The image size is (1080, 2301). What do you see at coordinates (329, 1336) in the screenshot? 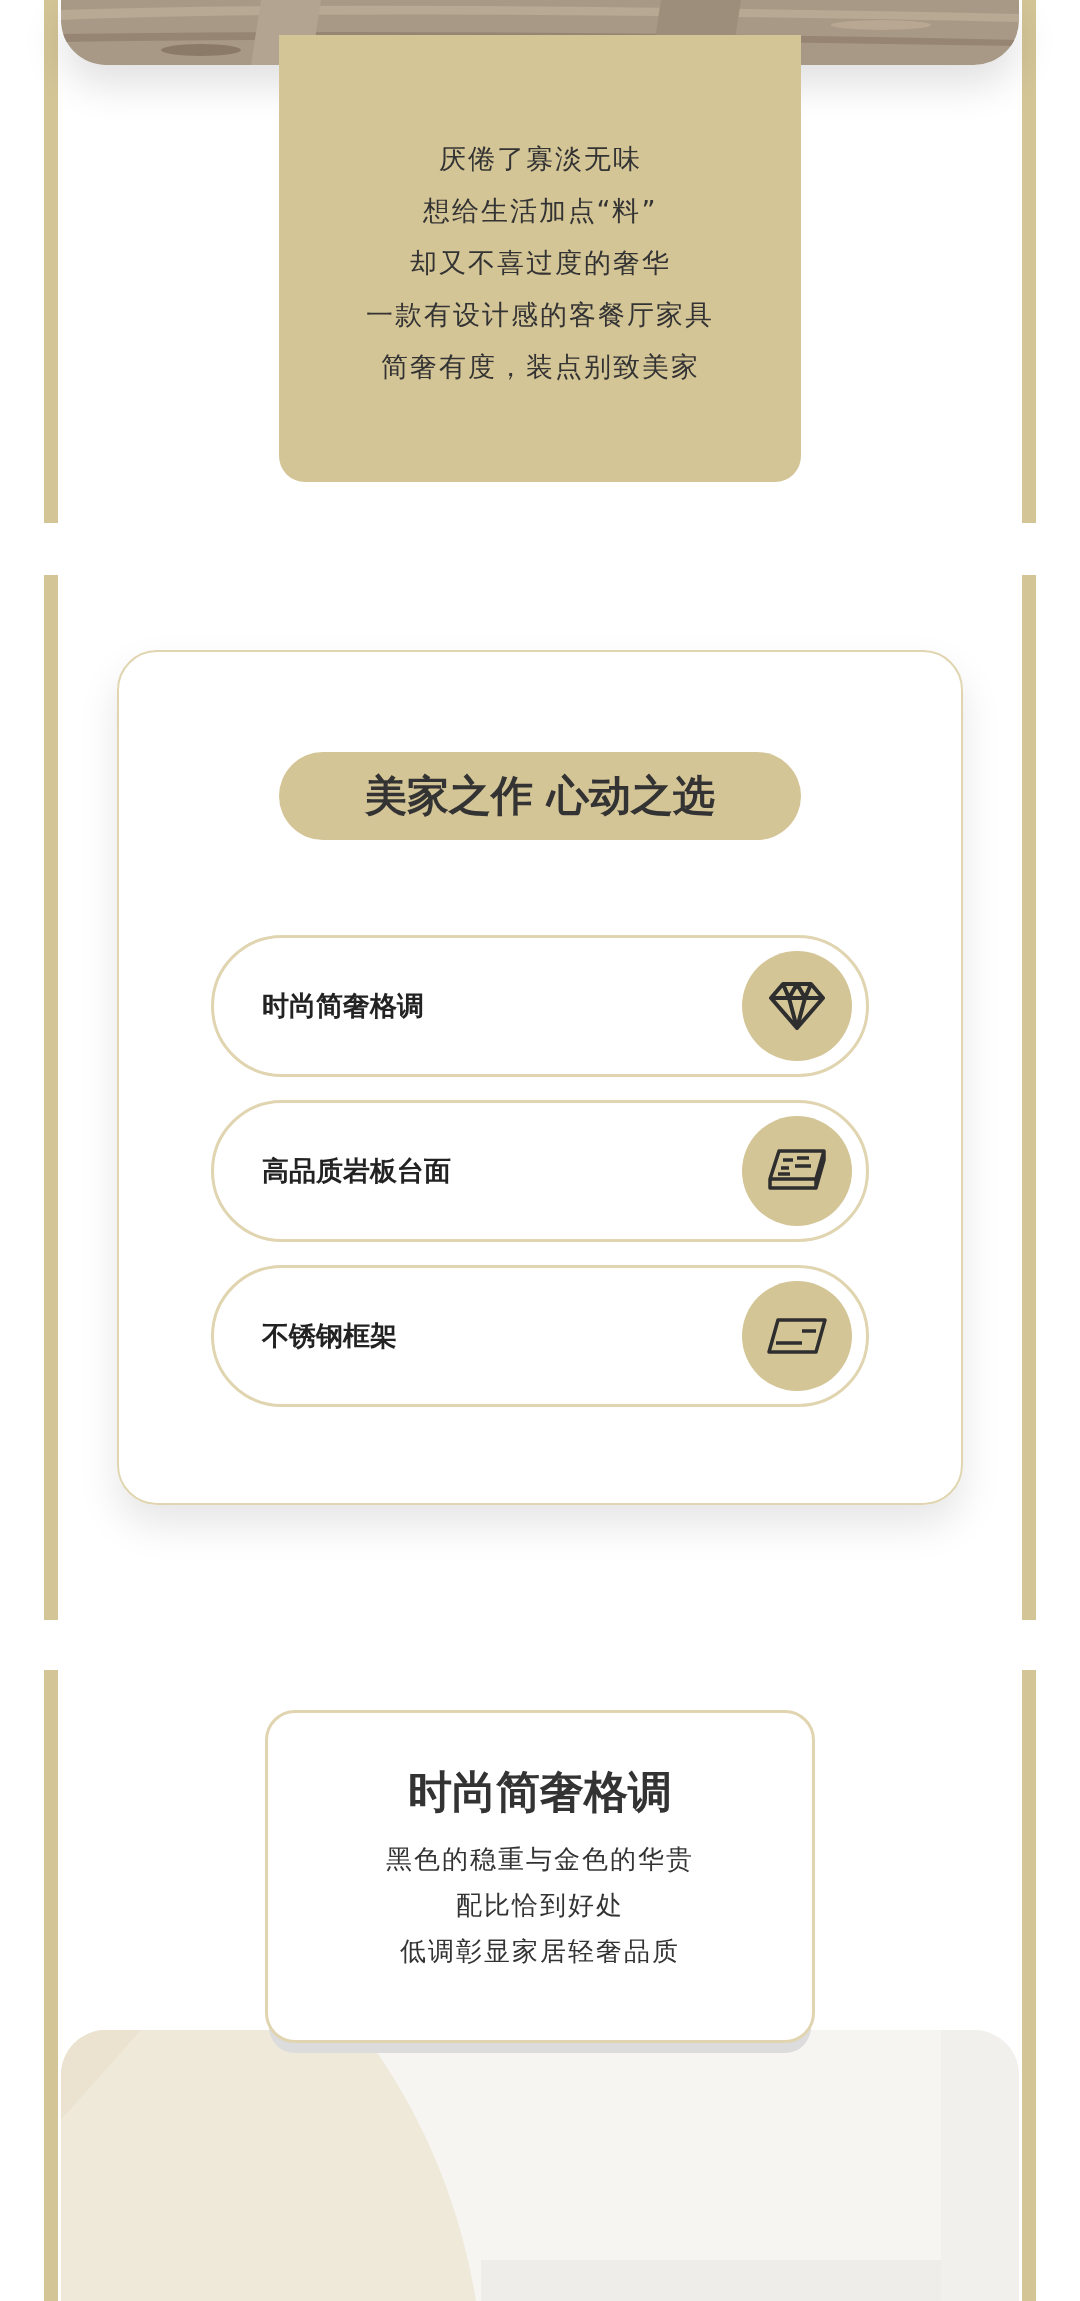
I see `feature-label: 不锈钢框架` at bounding box center [329, 1336].